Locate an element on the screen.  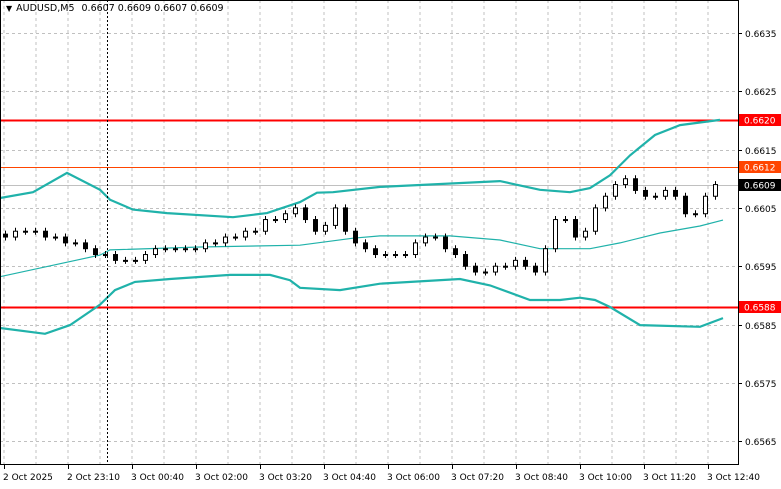
quote-high: 0.6609 is located at coordinates (134, 8).